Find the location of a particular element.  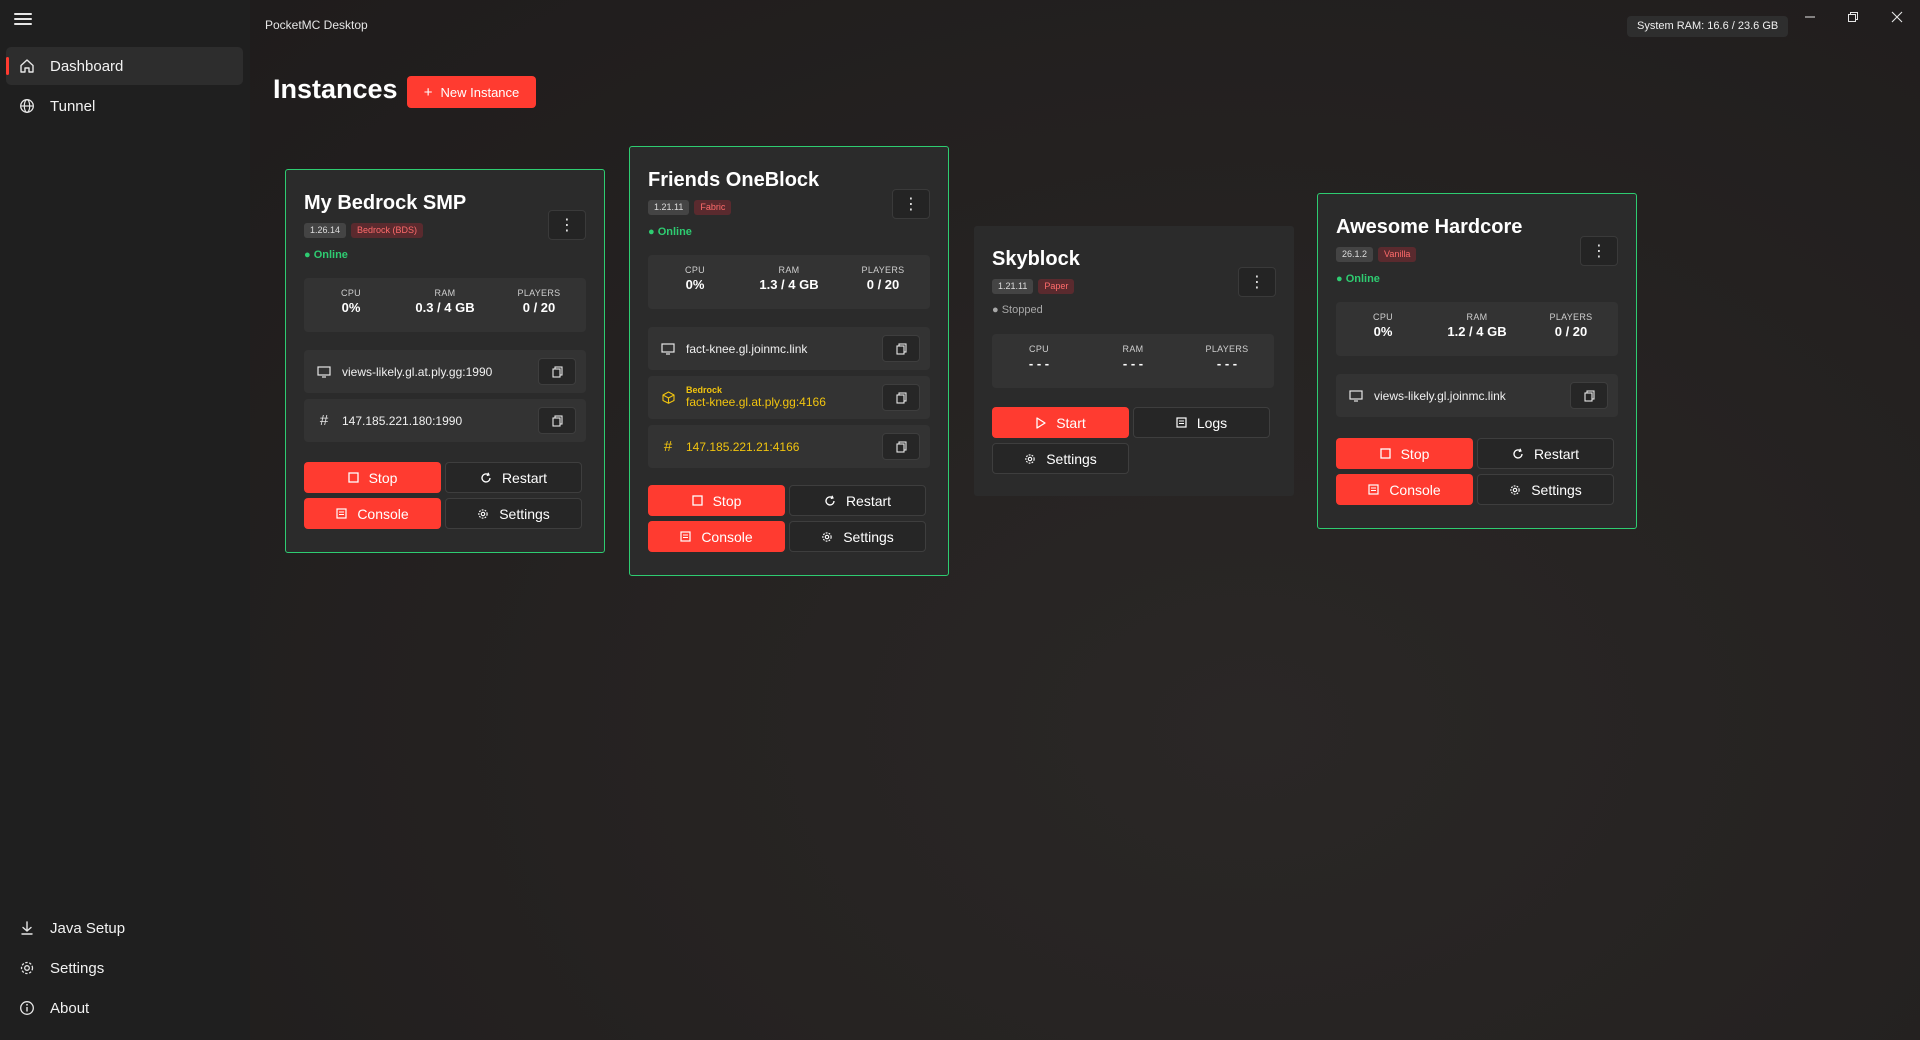

ram-label: RAM is located at coordinates (1477, 317).